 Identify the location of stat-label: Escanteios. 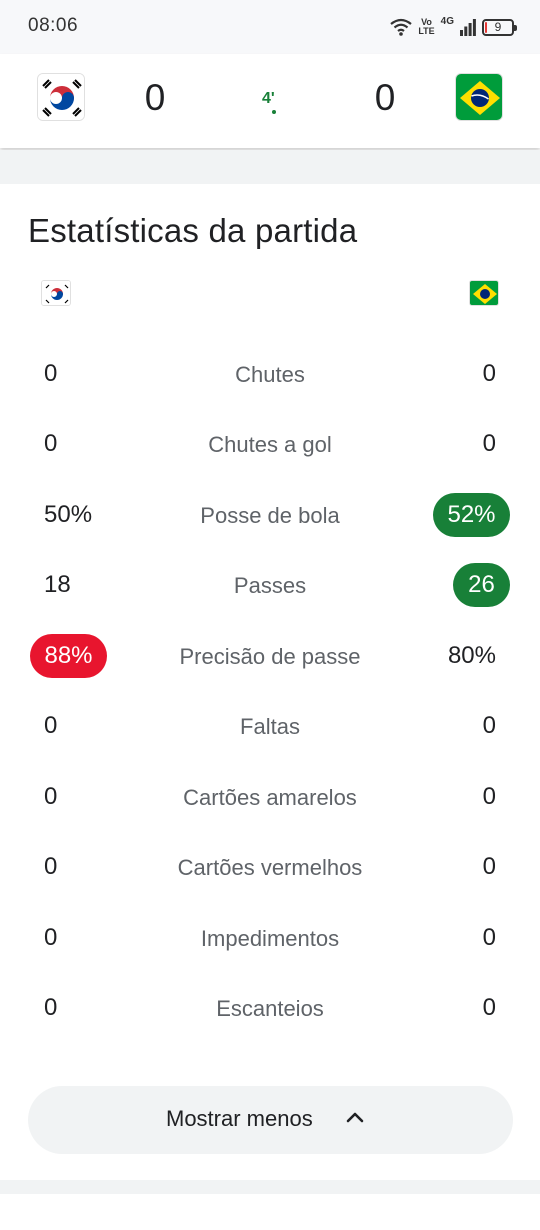
(270, 1008).